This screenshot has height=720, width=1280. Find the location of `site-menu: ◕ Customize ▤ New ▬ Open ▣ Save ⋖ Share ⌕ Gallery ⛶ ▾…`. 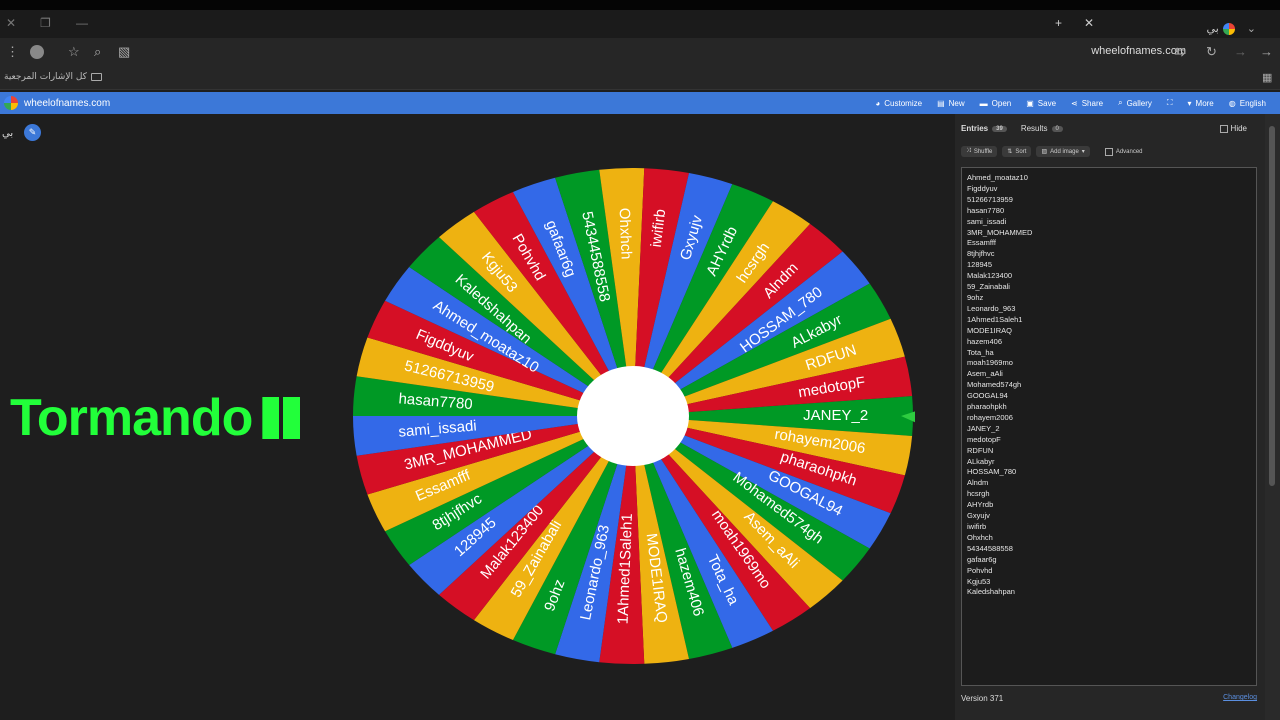

site-menu: ◕ Customize ▤ New ▬ Open ▣ Save ⋖ Share ⌕ Gallery ⛶ ▾… is located at coordinates (1070, 103).